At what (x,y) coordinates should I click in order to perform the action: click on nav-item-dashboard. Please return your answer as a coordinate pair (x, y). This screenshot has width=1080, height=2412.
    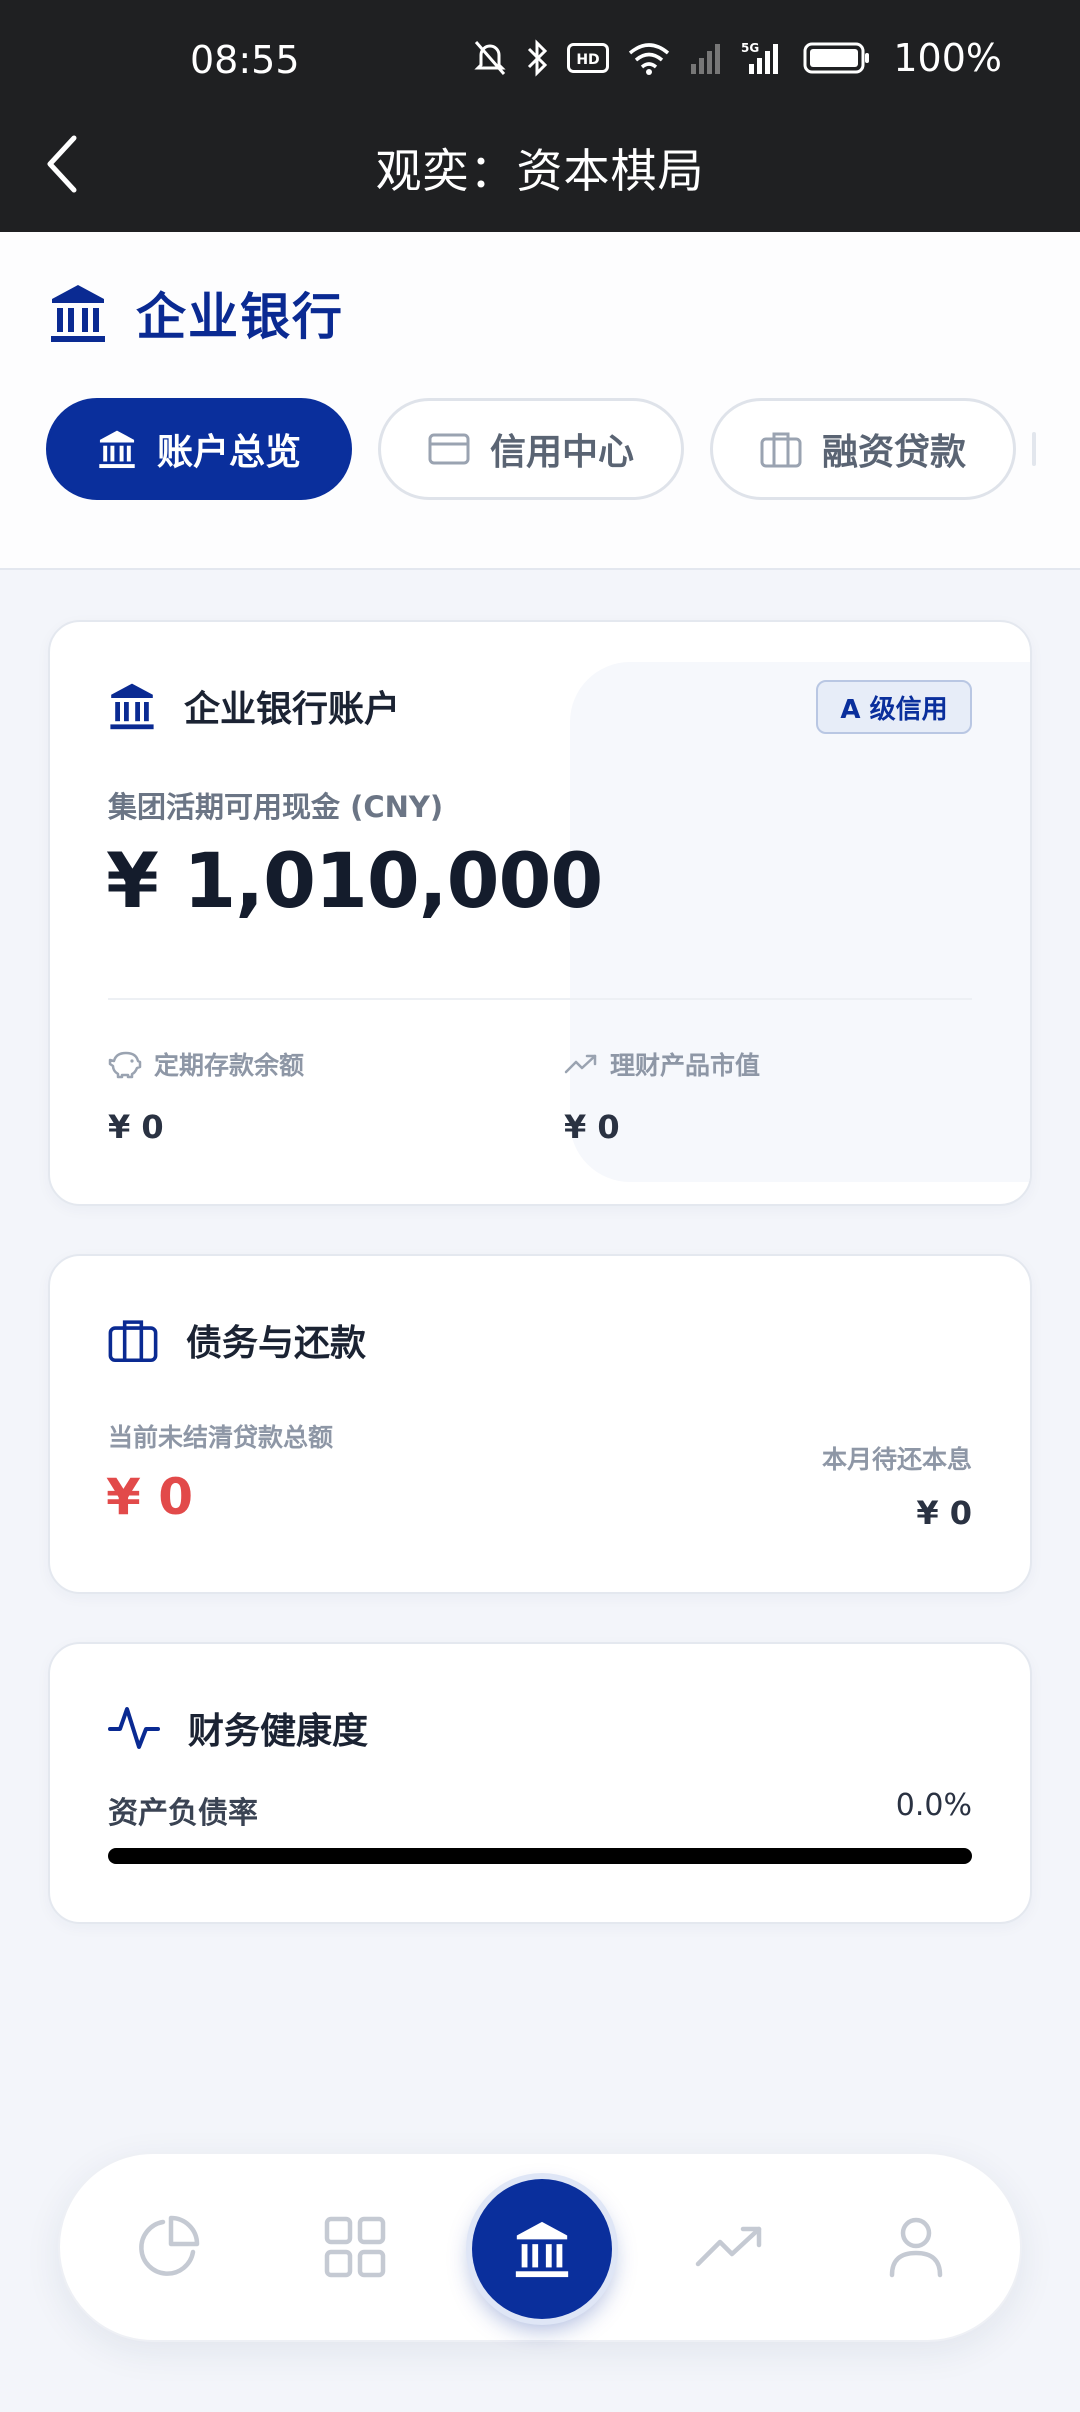
    Looking at the image, I should click on (168, 2247).